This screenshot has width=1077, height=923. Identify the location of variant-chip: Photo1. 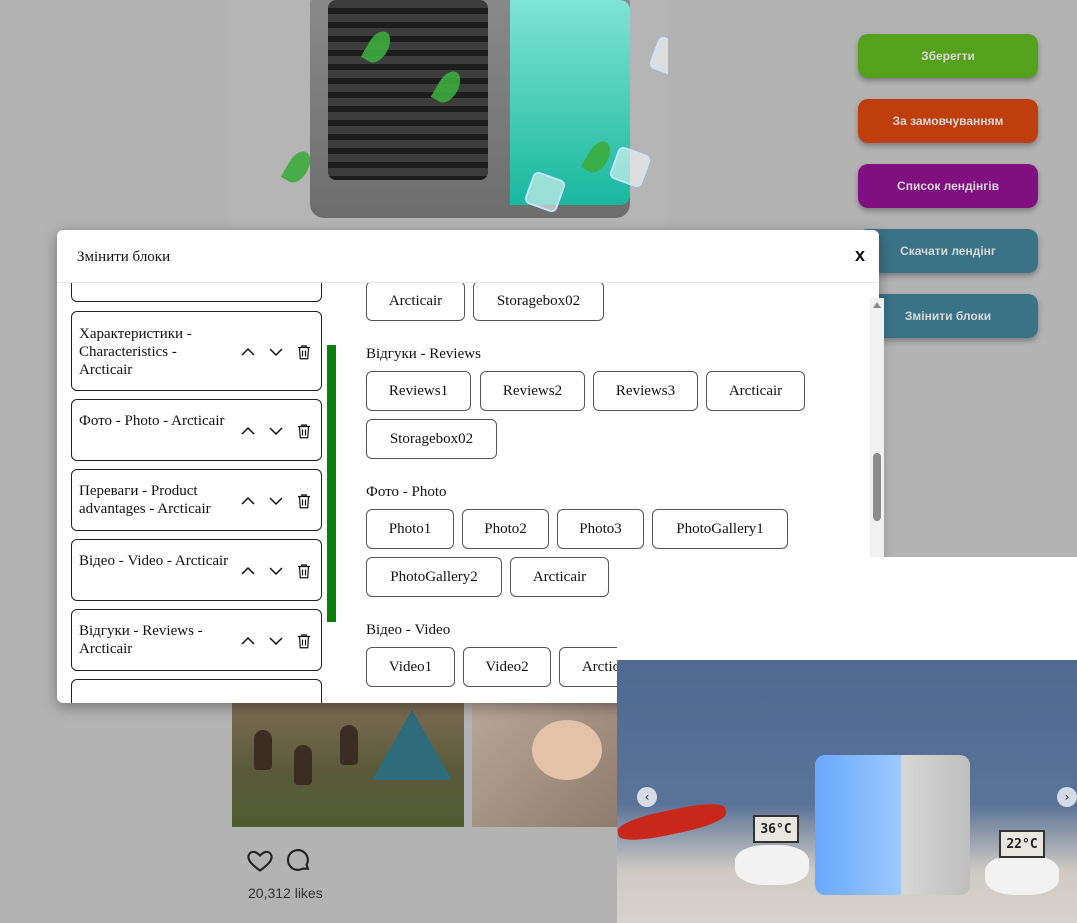
(410, 529).